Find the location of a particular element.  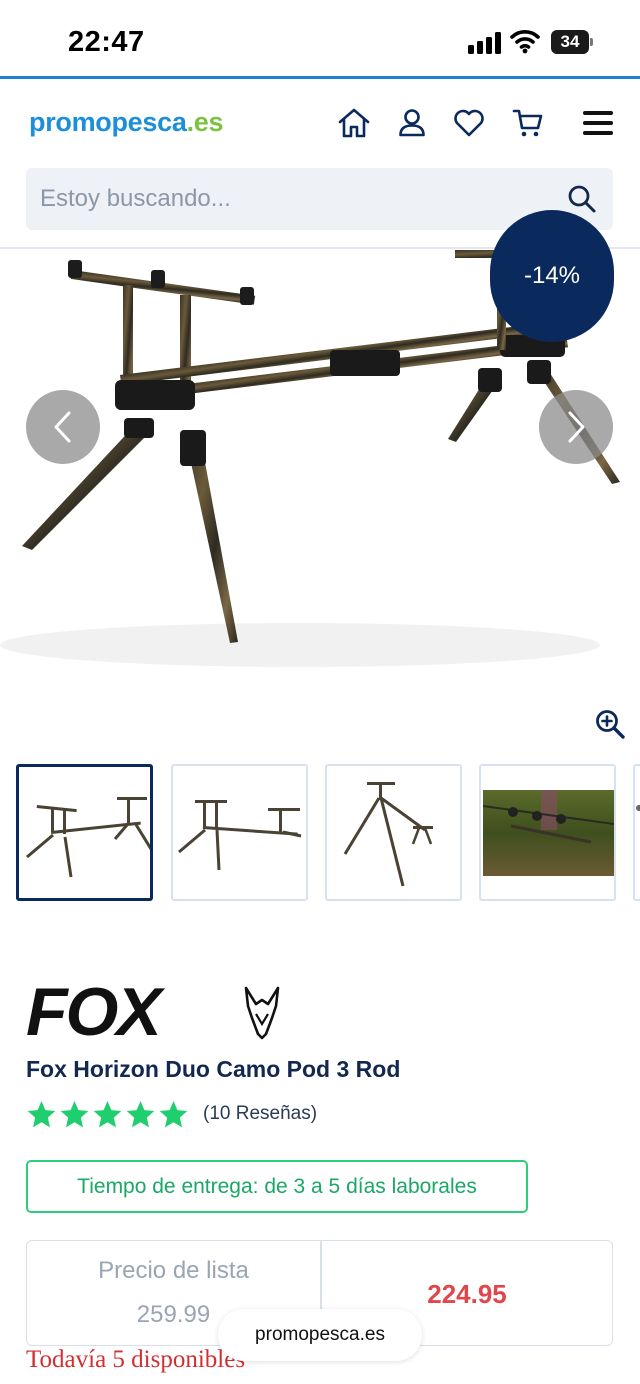

chevron-right-icon is located at coordinates (576, 427).